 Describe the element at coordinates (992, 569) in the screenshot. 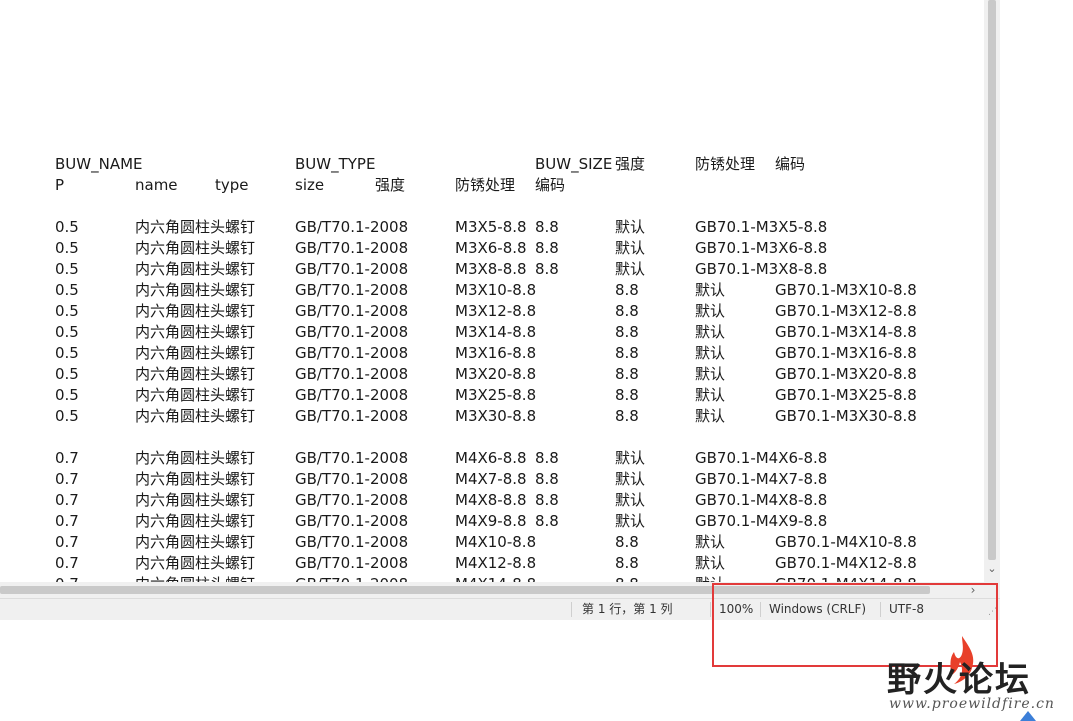

I see `chevron-down-icon: ⌄` at that location.